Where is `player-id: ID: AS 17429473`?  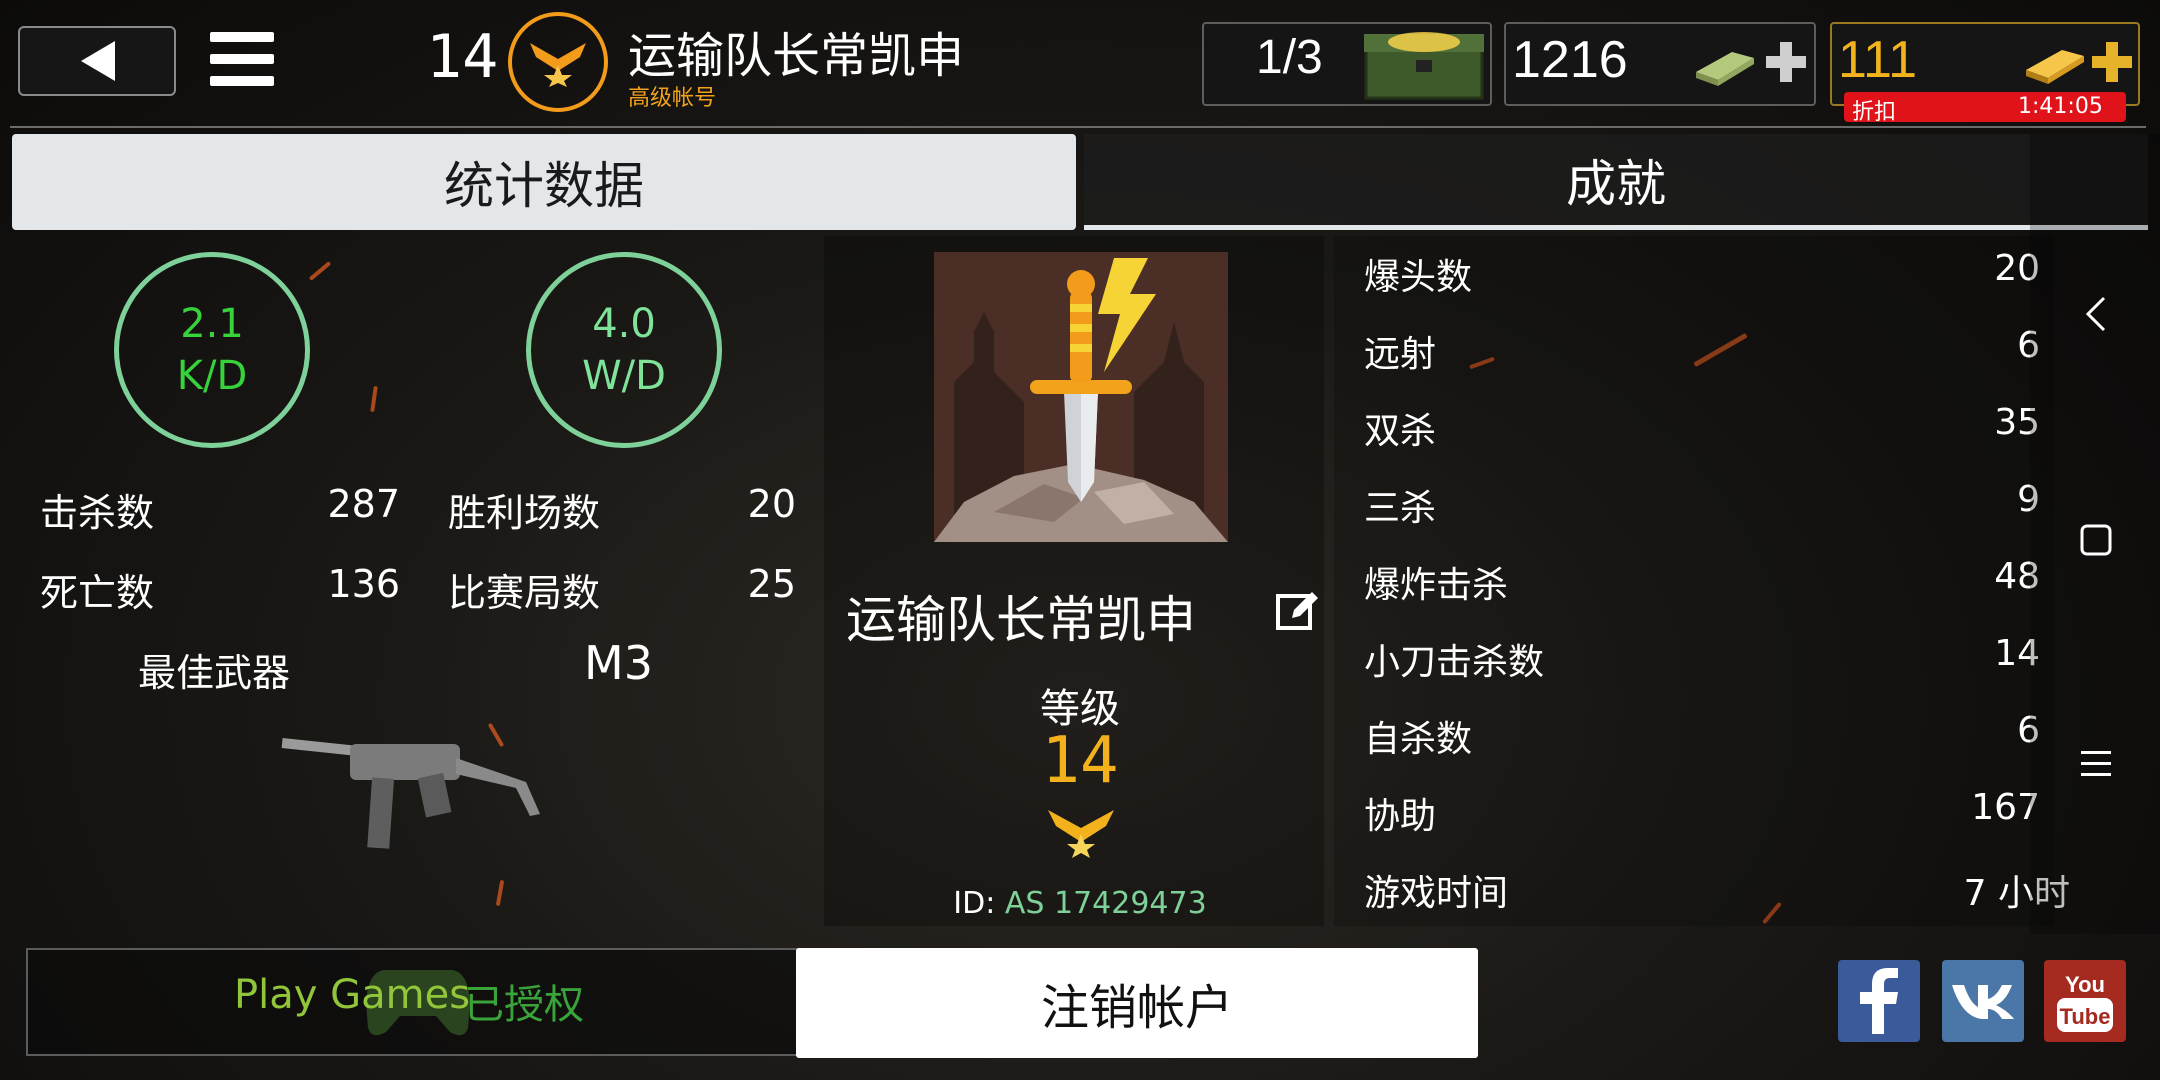
player-id: ID: AS 17429473 is located at coordinates (1080, 903).